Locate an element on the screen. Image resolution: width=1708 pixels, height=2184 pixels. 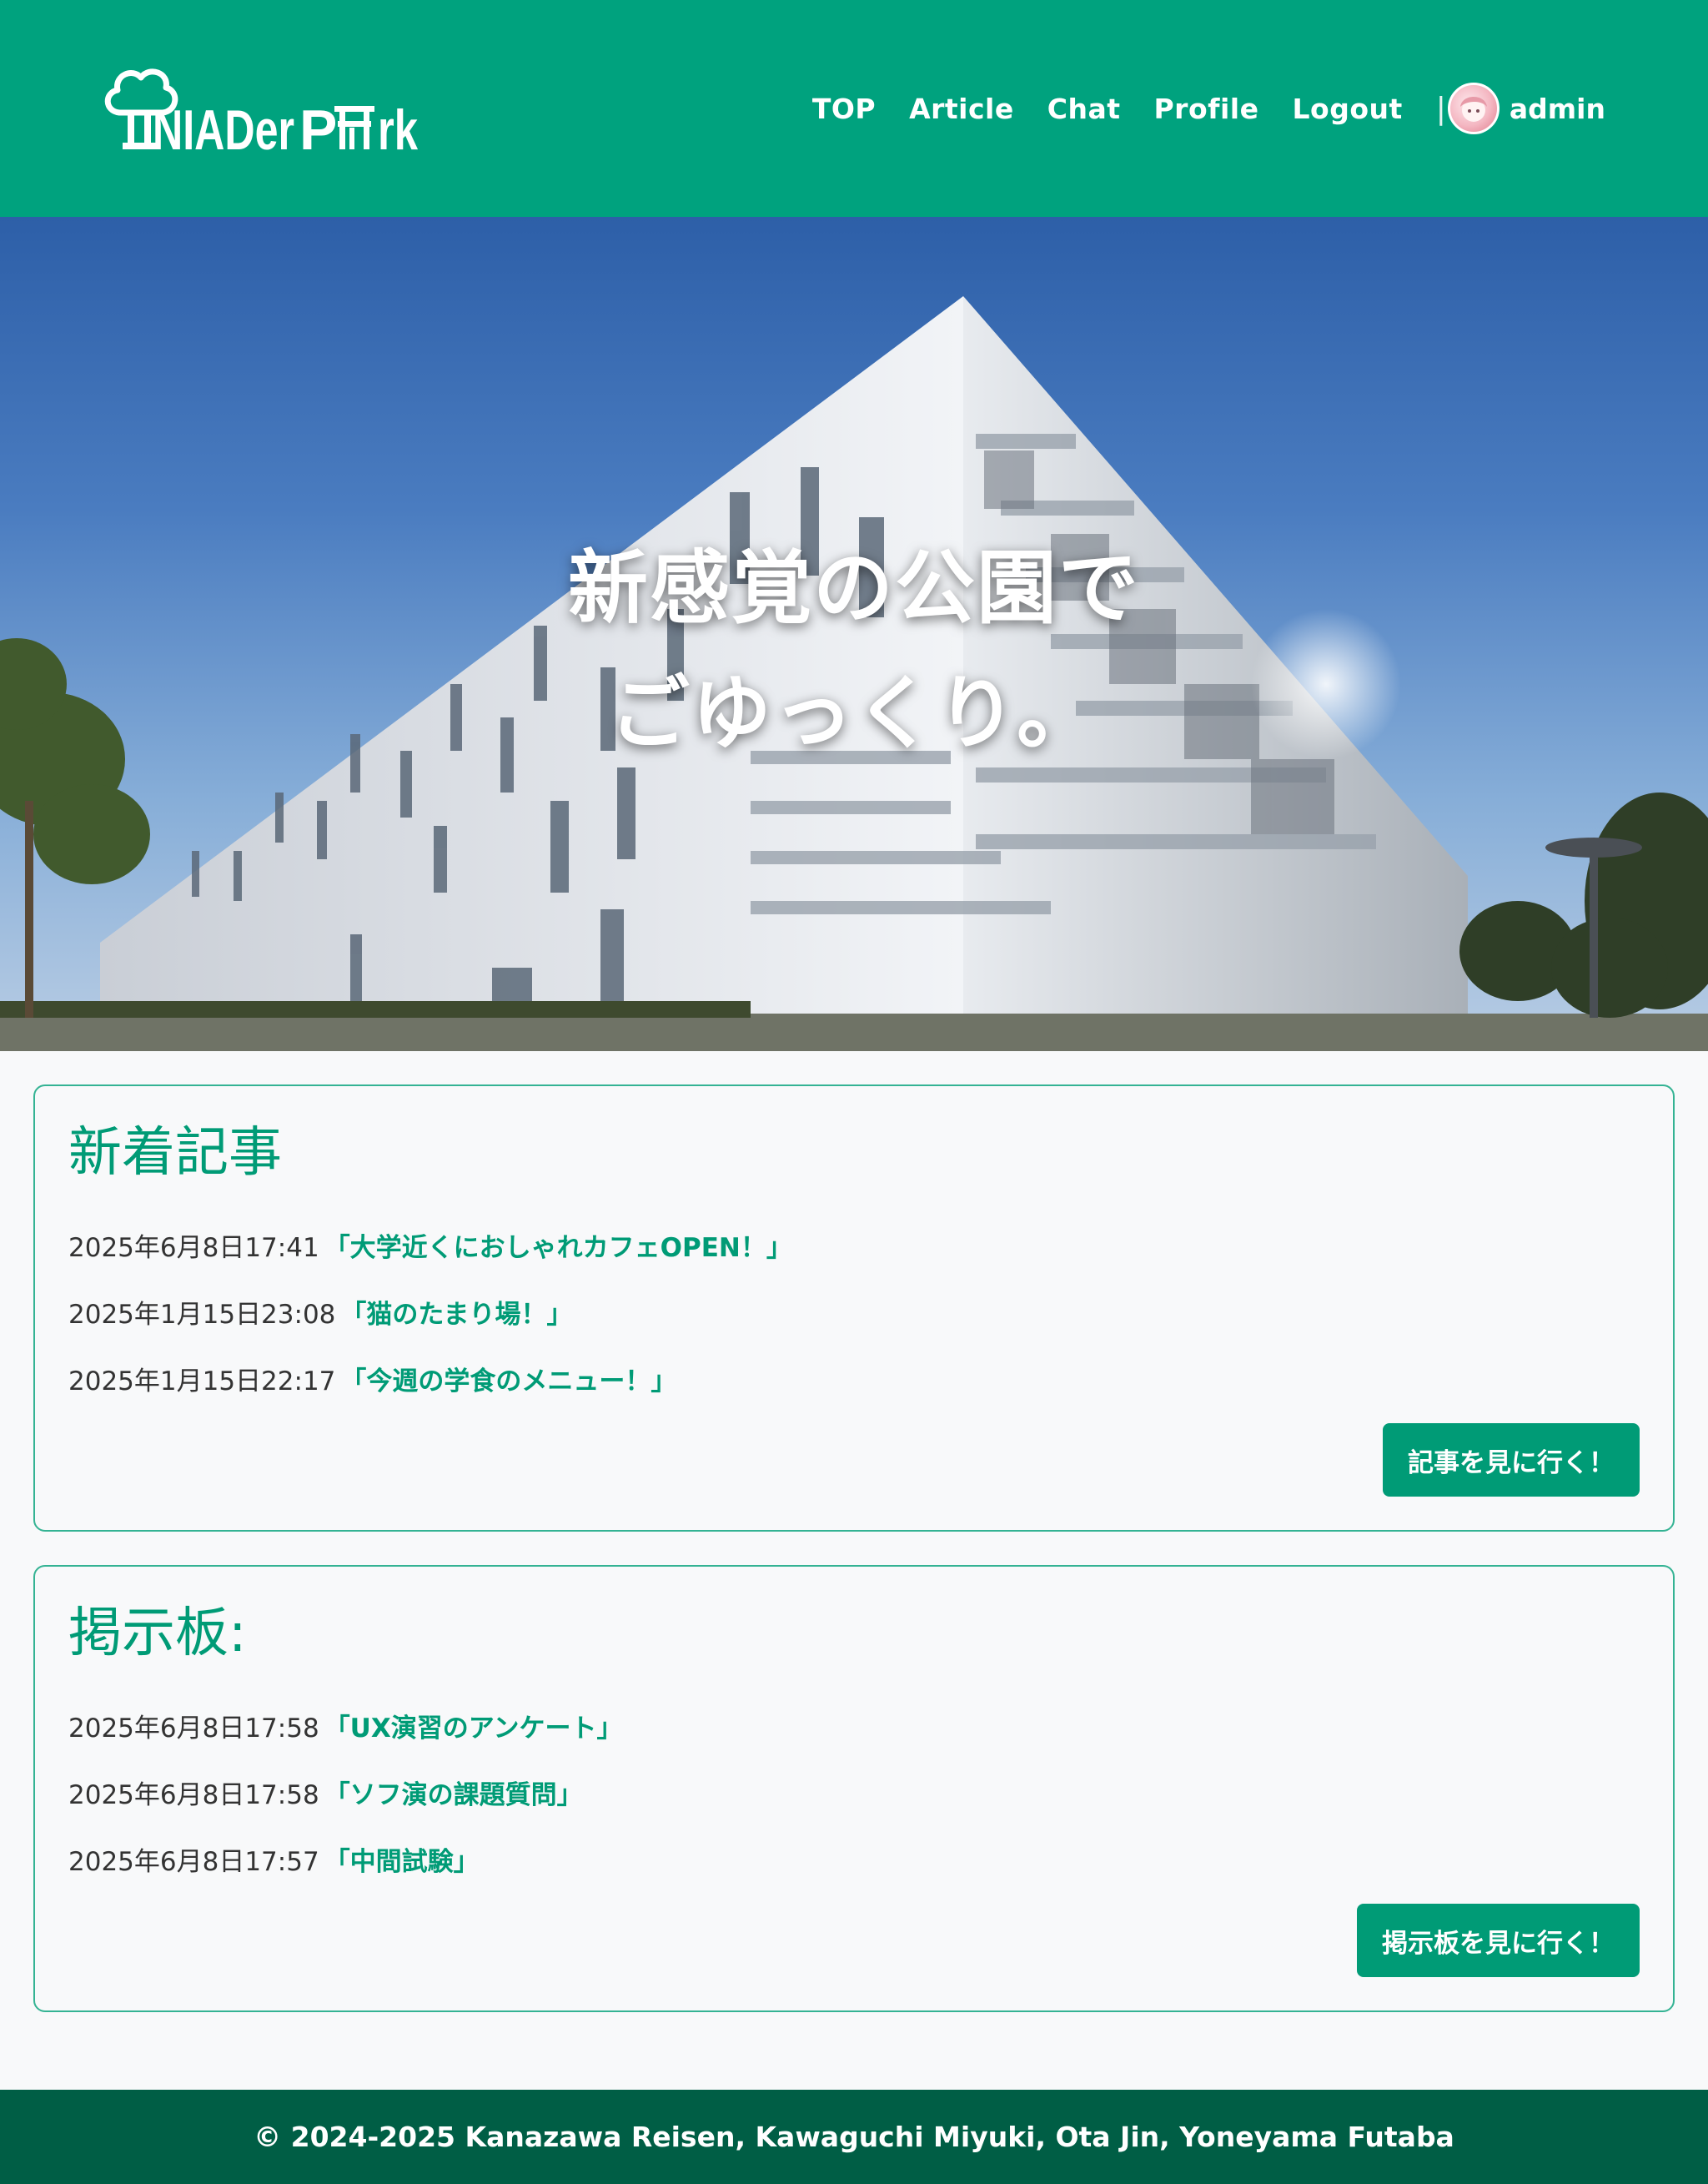
list-item: 2025年6月8日17:41 「大学近くにおしゃれカフェOPEN！」 is located at coordinates (854, 1248).